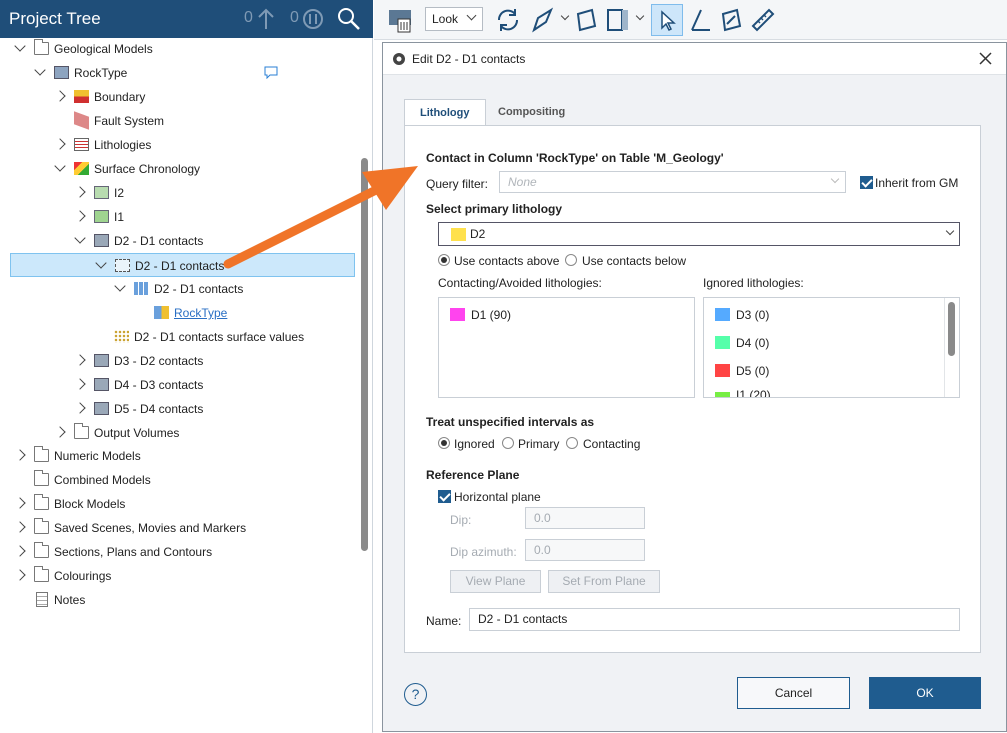 Image resolution: width=1007 pixels, height=733 pixels. Describe the element at coordinates (543, 20) in the screenshot. I see `draw-line-icon` at that location.